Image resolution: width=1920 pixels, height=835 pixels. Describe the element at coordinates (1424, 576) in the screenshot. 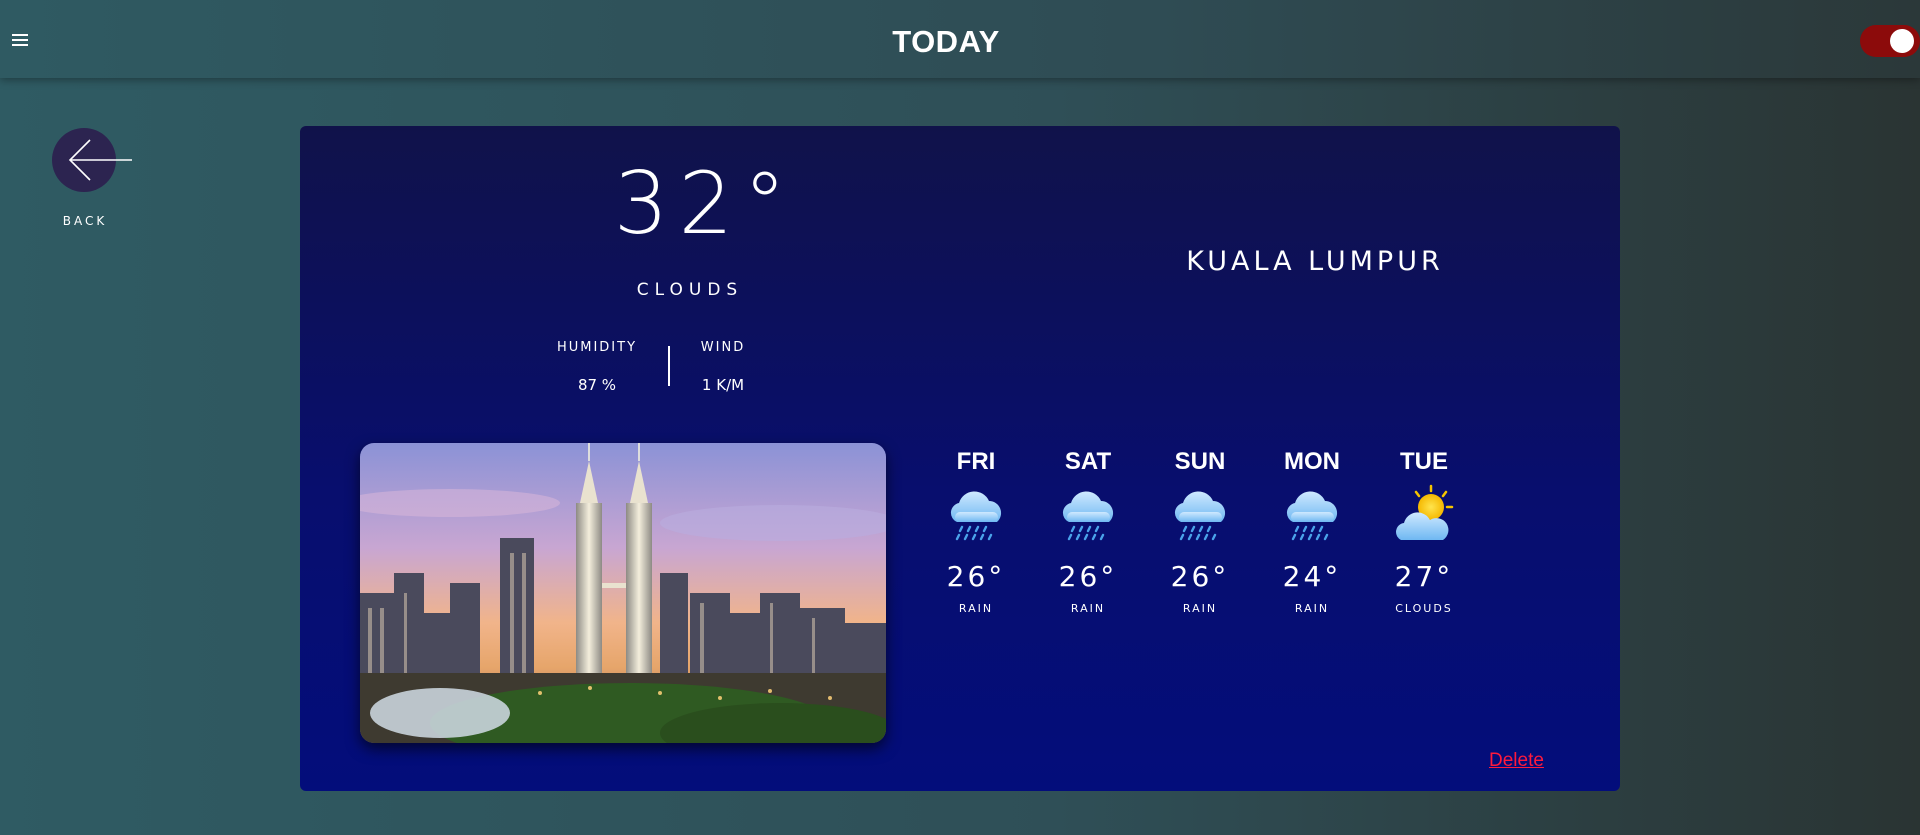

I see `forecast-temperature: 27°` at that location.